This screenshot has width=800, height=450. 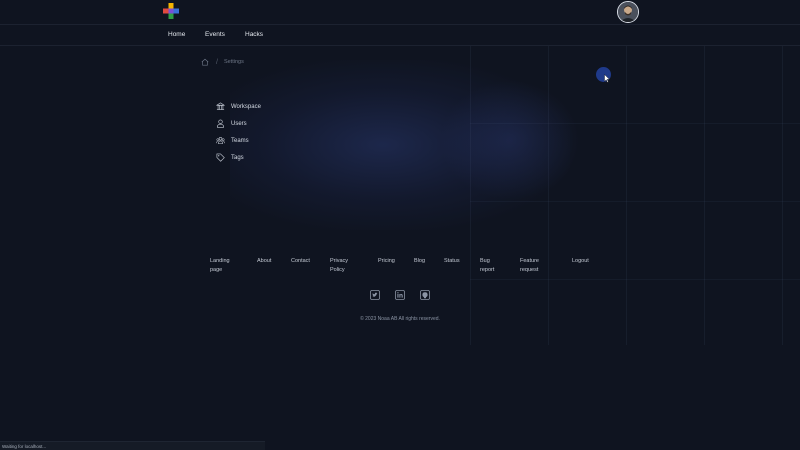 I want to click on twitter-icon, so click(x=375, y=295).